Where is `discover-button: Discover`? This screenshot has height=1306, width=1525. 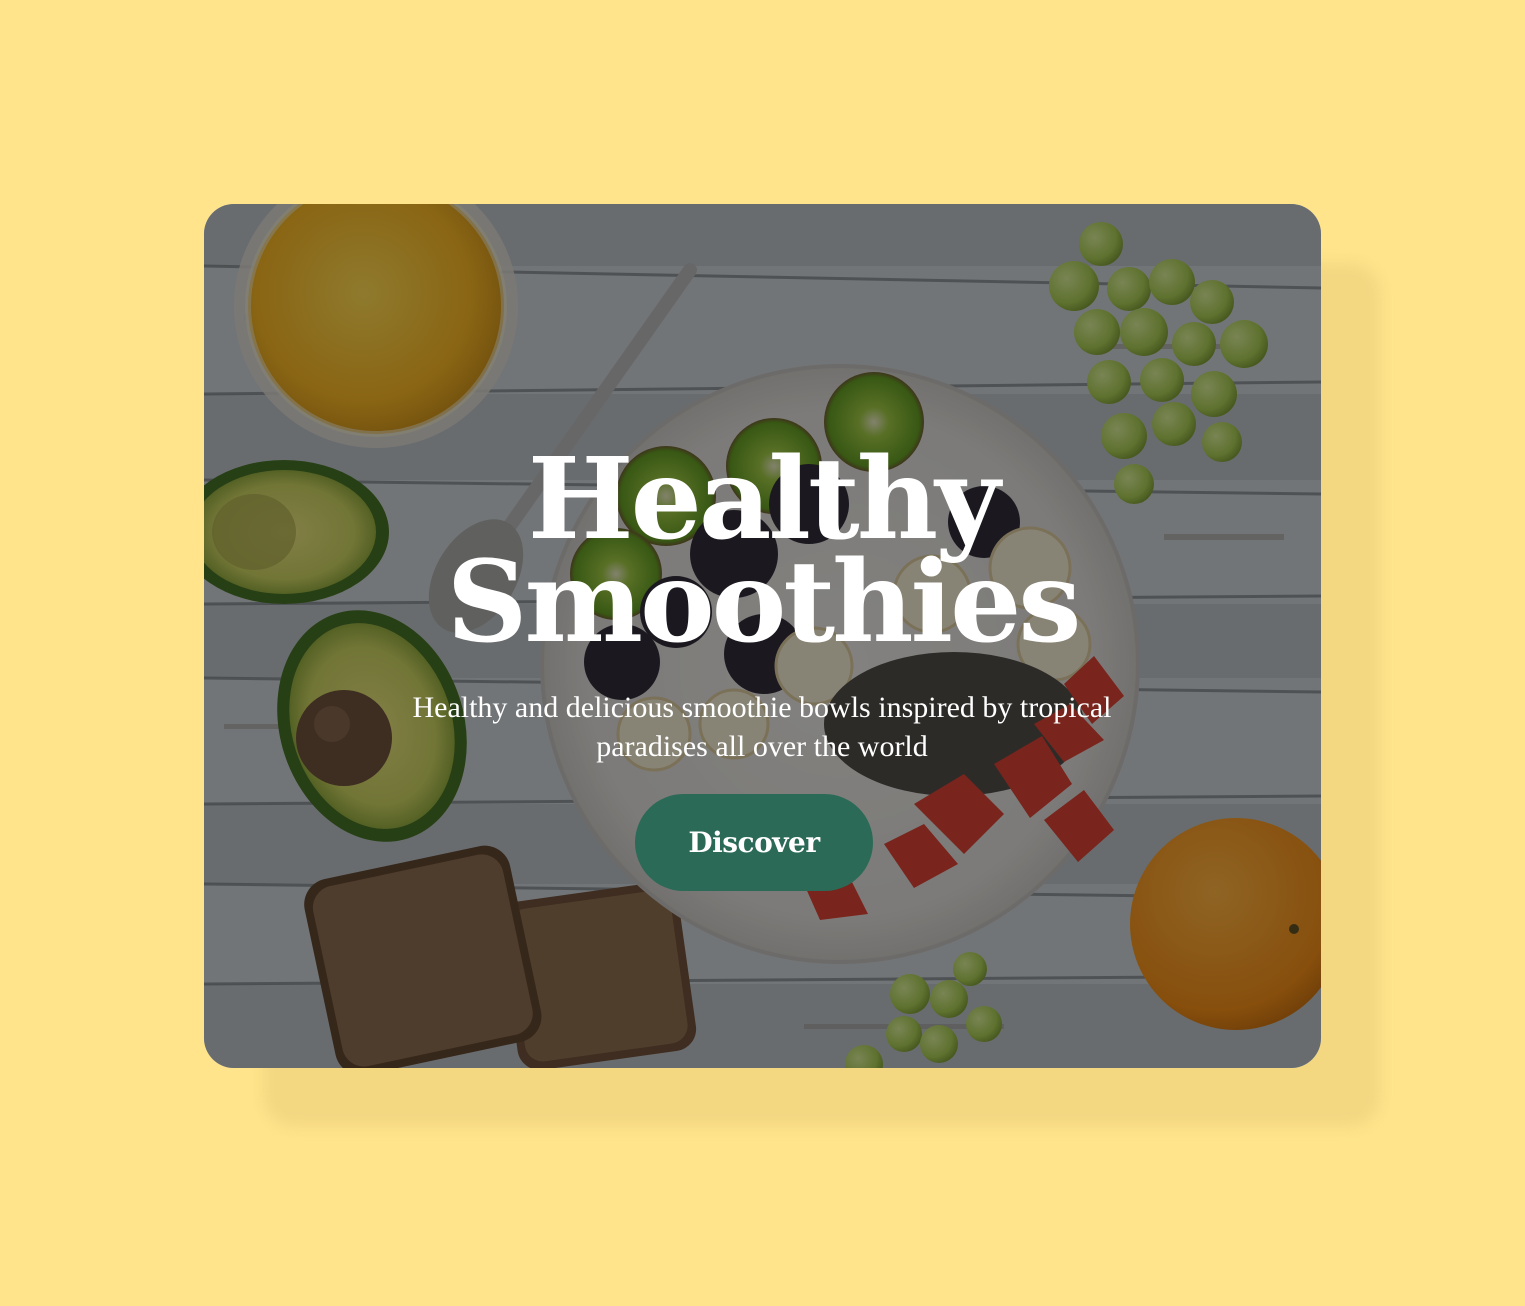 discover-button: Discover is located at coordinates (754, 842).